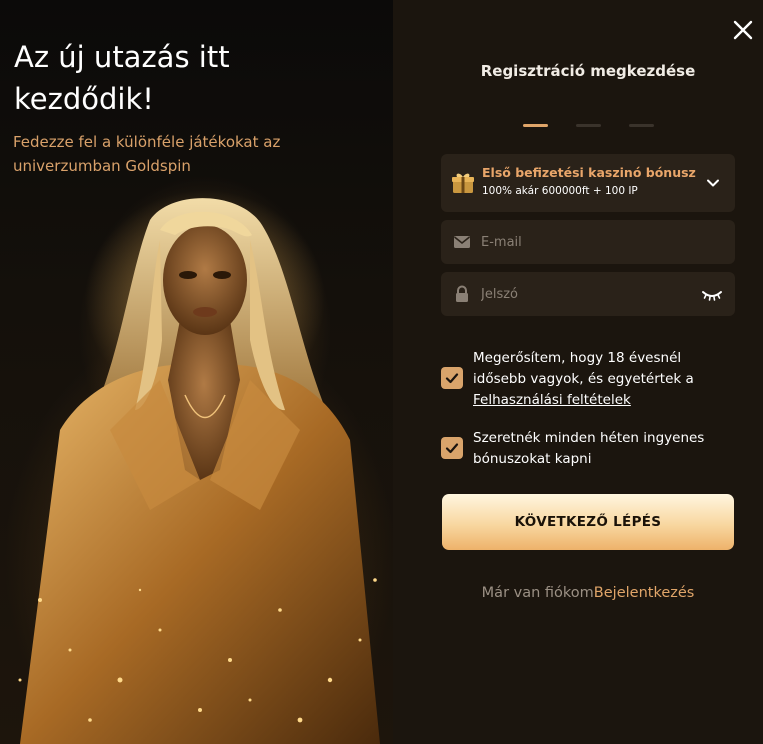 The width and height of the screenshot is (763, 744). Describe the element at coordinates (463, 183) in the screenshot. I see `gift-icon` at that location.